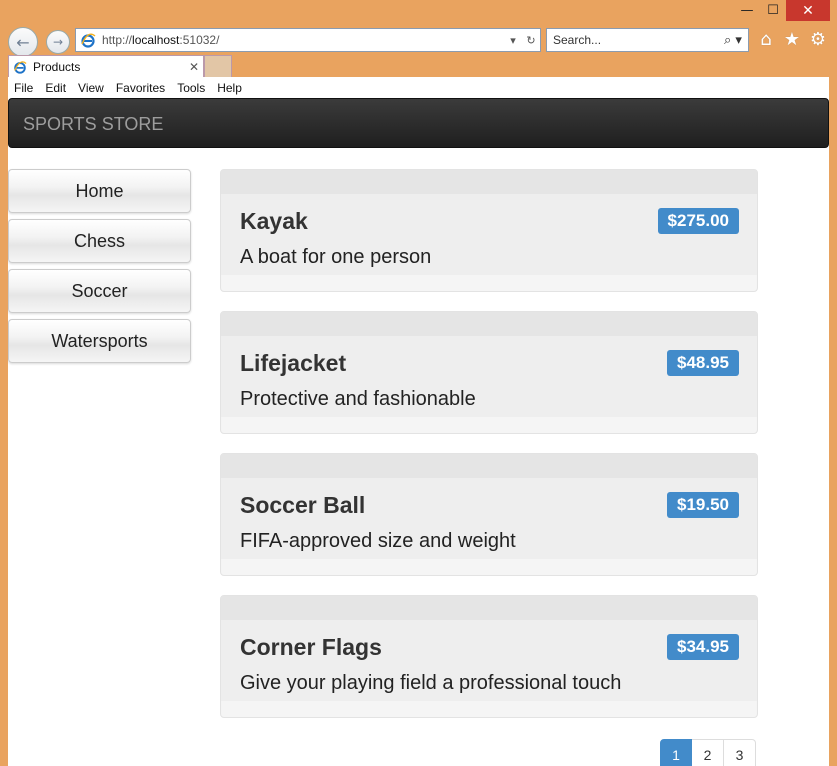 The height and width of the screenshot is (766, 837). Describe the element at coordinates (311, 647) in the screenshot. I see `product-name: Corner Flags` at that location.